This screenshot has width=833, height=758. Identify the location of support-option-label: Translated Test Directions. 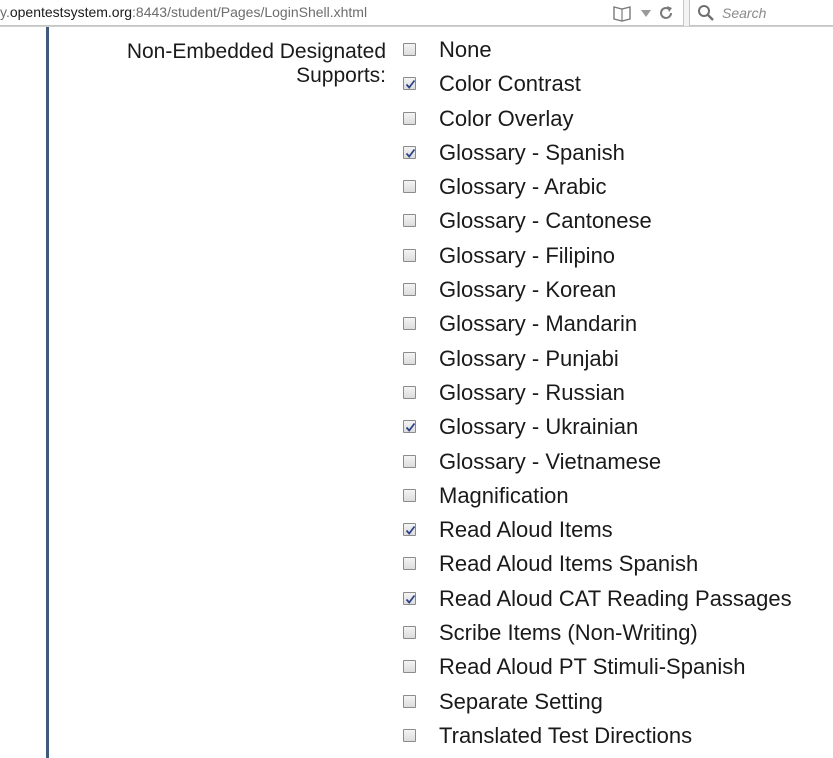
(565, 736).